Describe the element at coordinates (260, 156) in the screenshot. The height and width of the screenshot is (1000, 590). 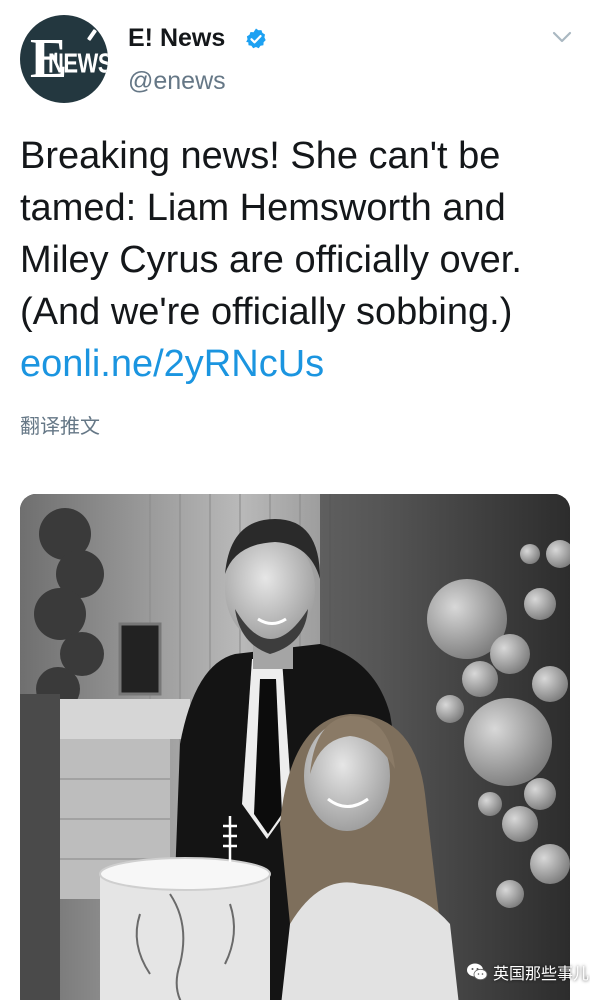
I see `tweet-text-line: Breaking news! She can't be` at that location.